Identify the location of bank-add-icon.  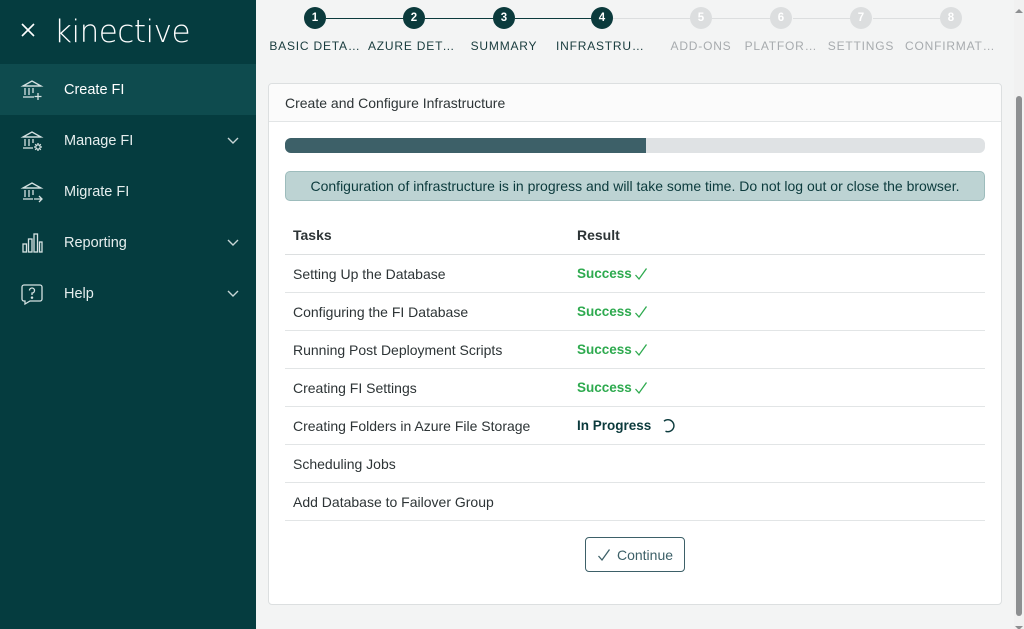
(32, 90).